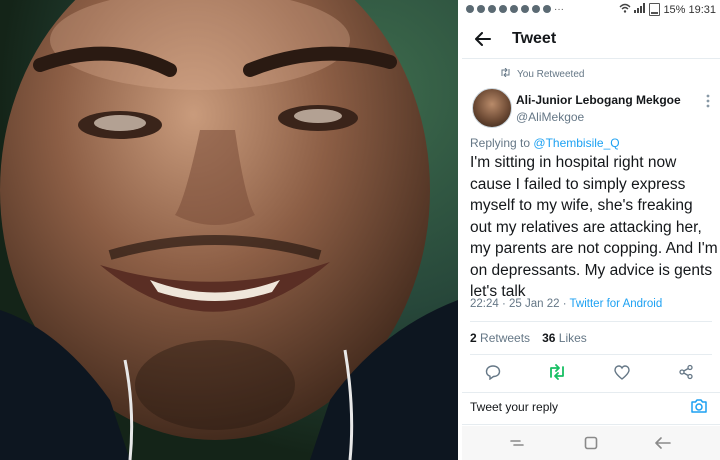 The width and height of the screenshot is (720, 460). Describe the element at coordinates (591, 372) in the screenshot. I see `tweet-actions` at that location.